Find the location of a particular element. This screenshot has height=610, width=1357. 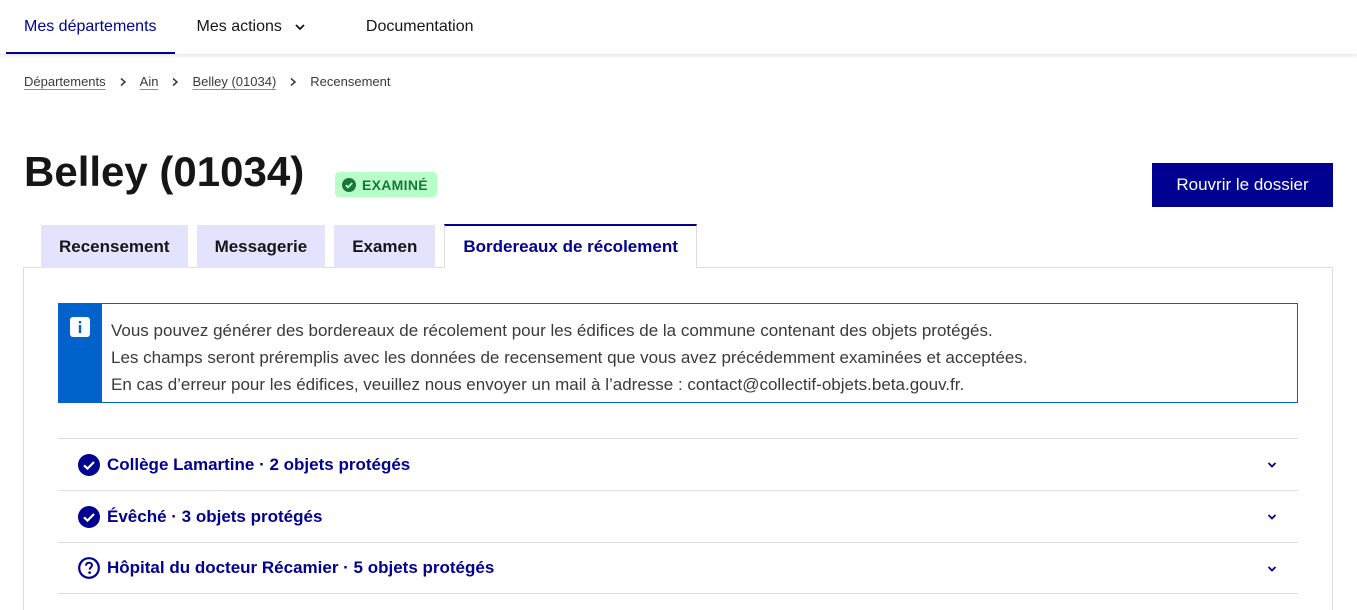

status-badge: EXAMINÉ is located at coordinates (386, 184).